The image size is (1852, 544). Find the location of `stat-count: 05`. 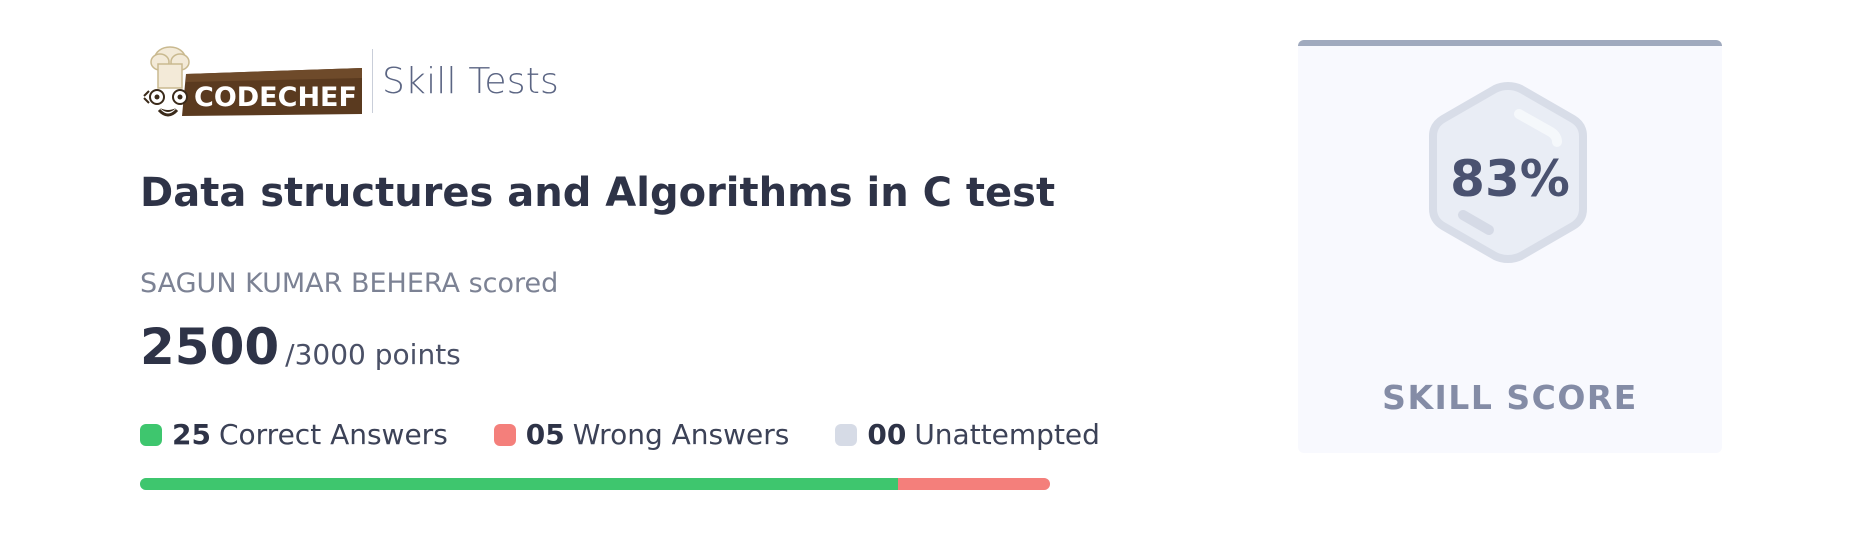

stat-count: 05 is located at coordinates (545, 434).